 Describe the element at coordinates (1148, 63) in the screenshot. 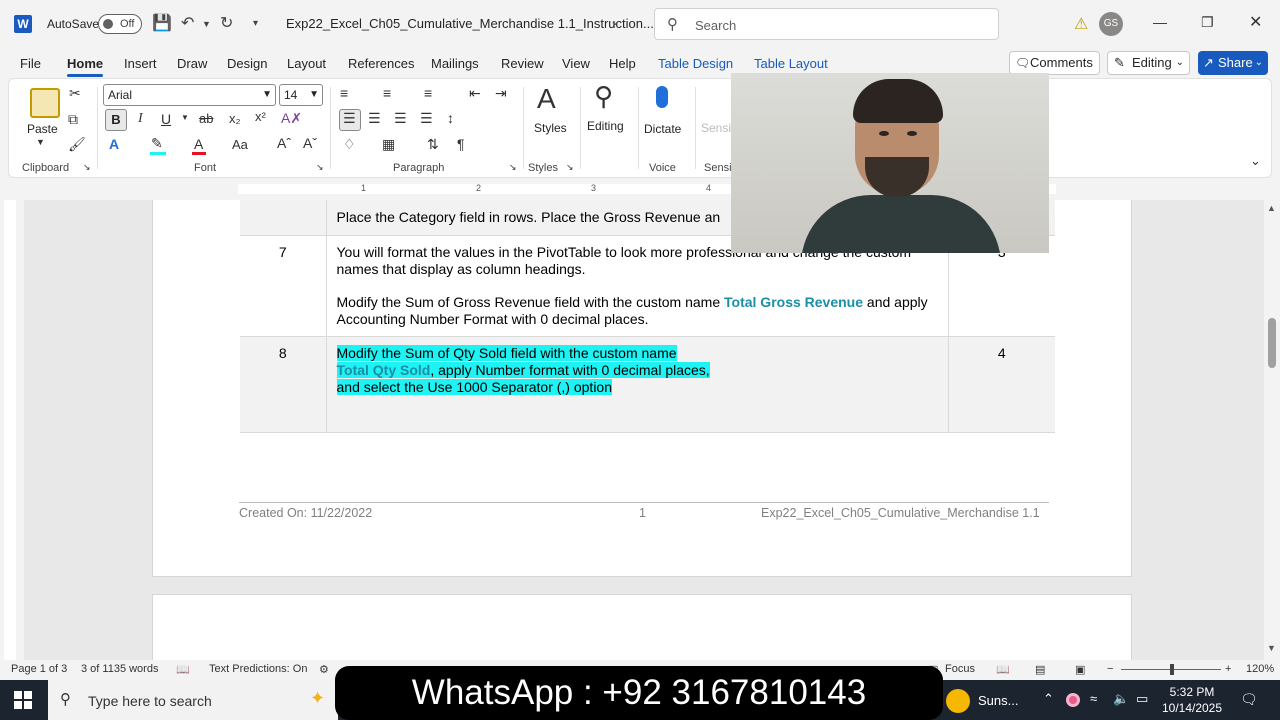

I see `editing-mode-button: ✎ Editing ⌄` at that location.